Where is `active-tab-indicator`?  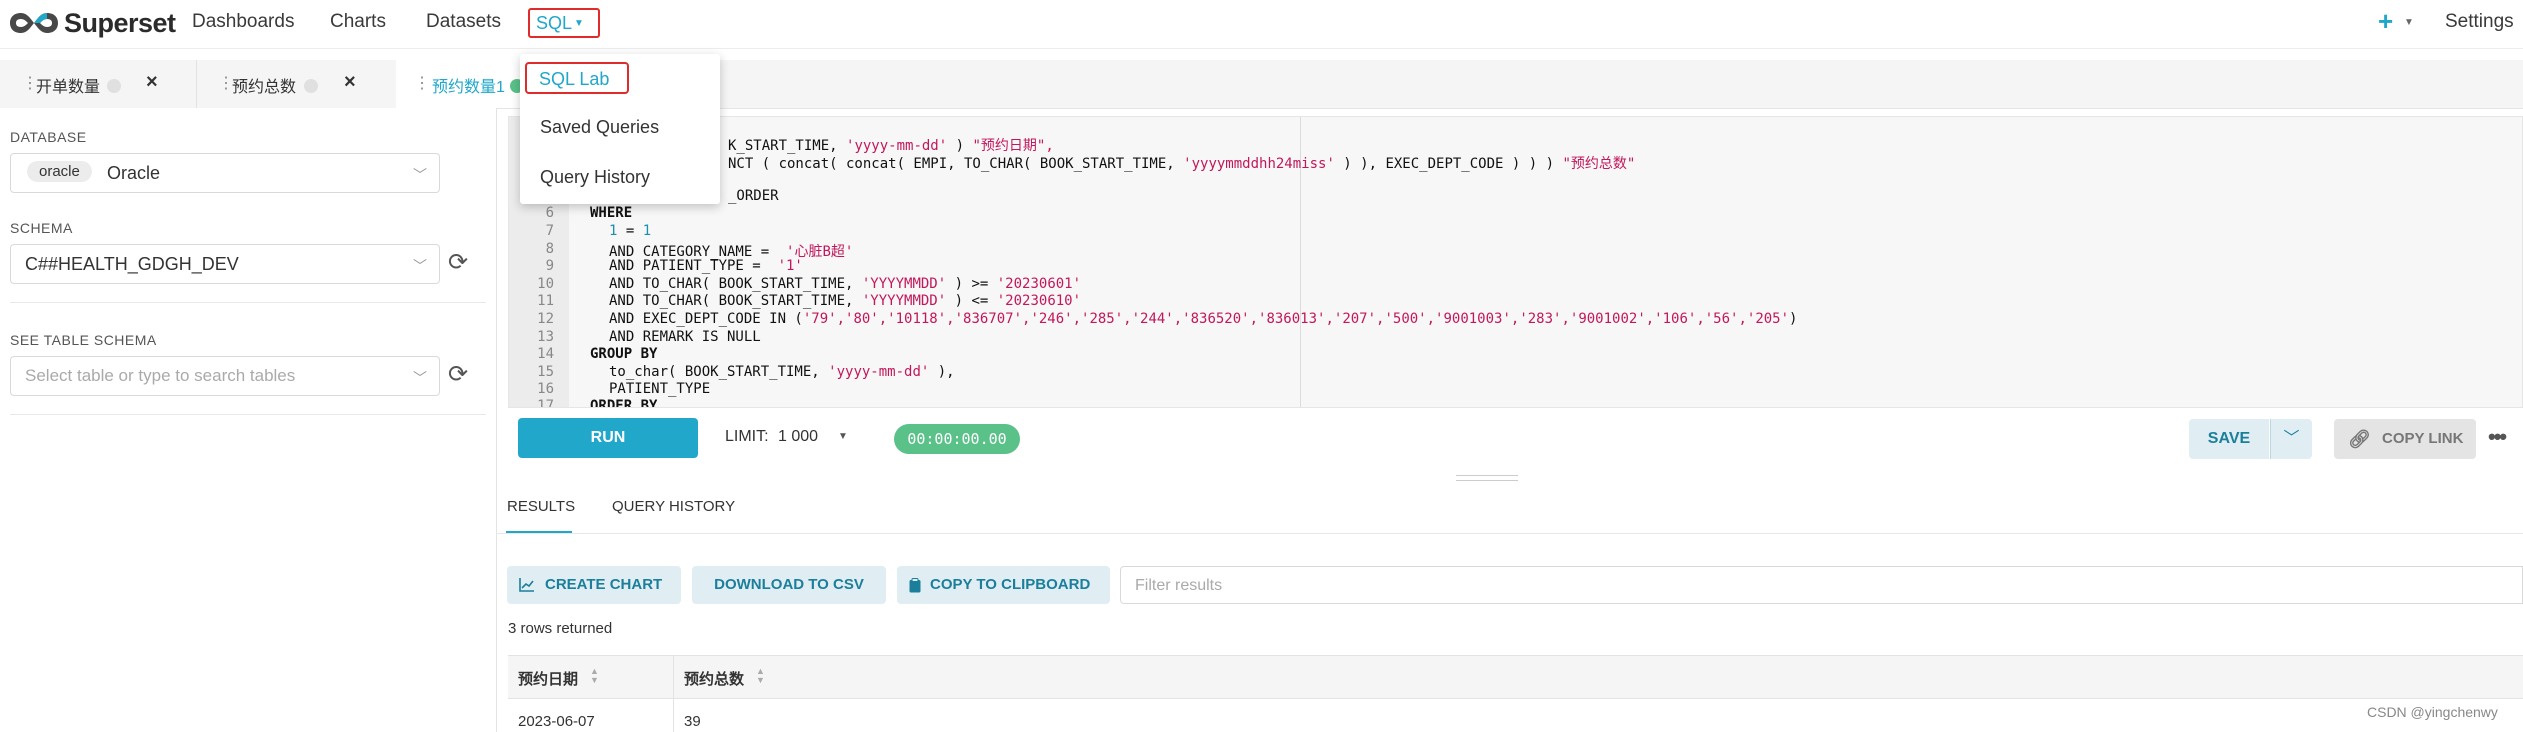
active-tab-indicator is located at coordinates (539, 532).